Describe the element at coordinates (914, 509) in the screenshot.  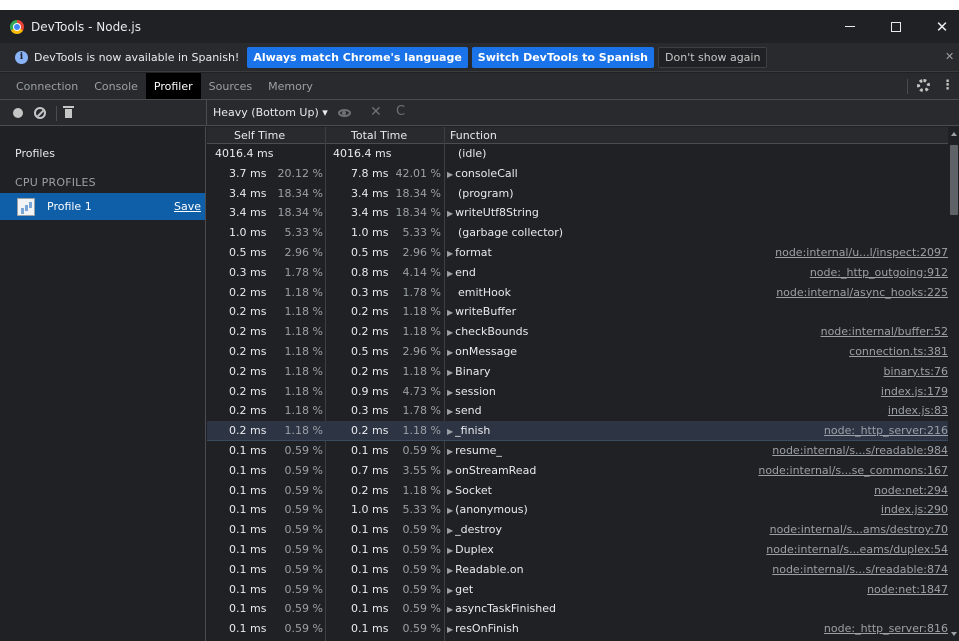
I see `source-link: index.js:290` at that location.